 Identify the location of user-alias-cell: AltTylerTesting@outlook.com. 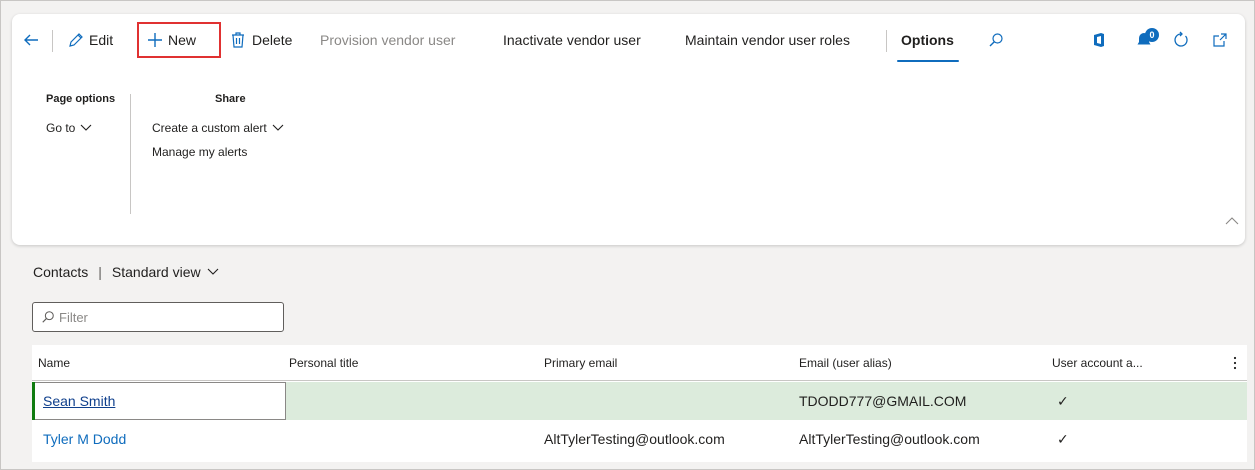
(889, 439).